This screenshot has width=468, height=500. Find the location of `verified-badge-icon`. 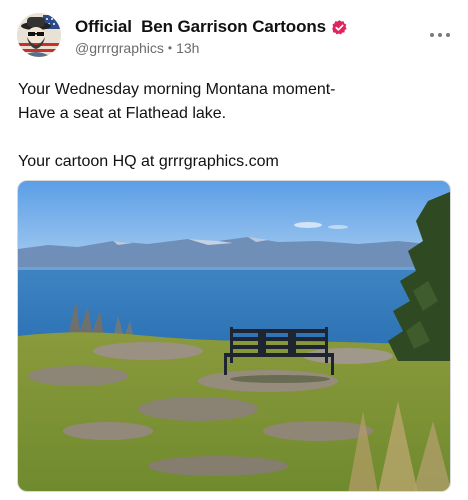

verified-badge-icon is located at coordinates (339, 27).